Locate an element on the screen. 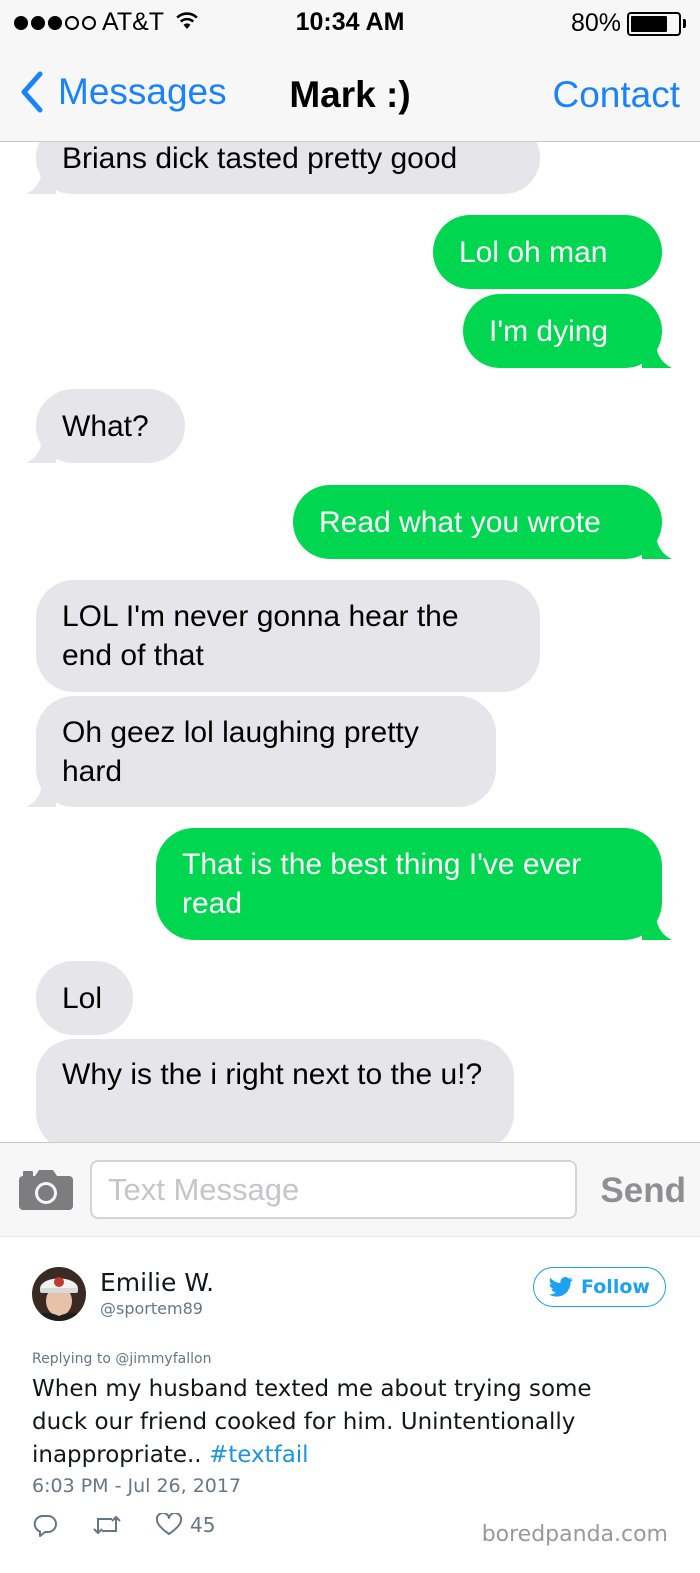 The height and width of the screenshot is (1573, 700). message-input-bar: Send is located at coordinates (350, 1189).